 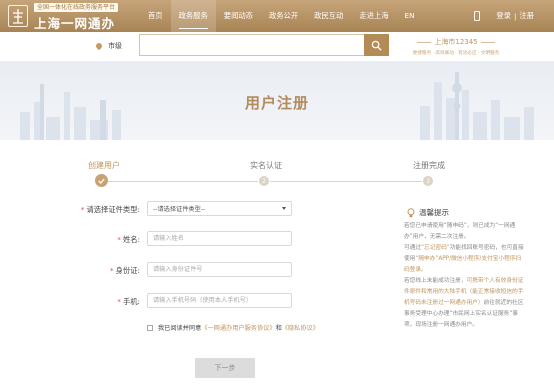 I want to click on forgot-password-link: “忘记密码”, so click(x=435, y=248).